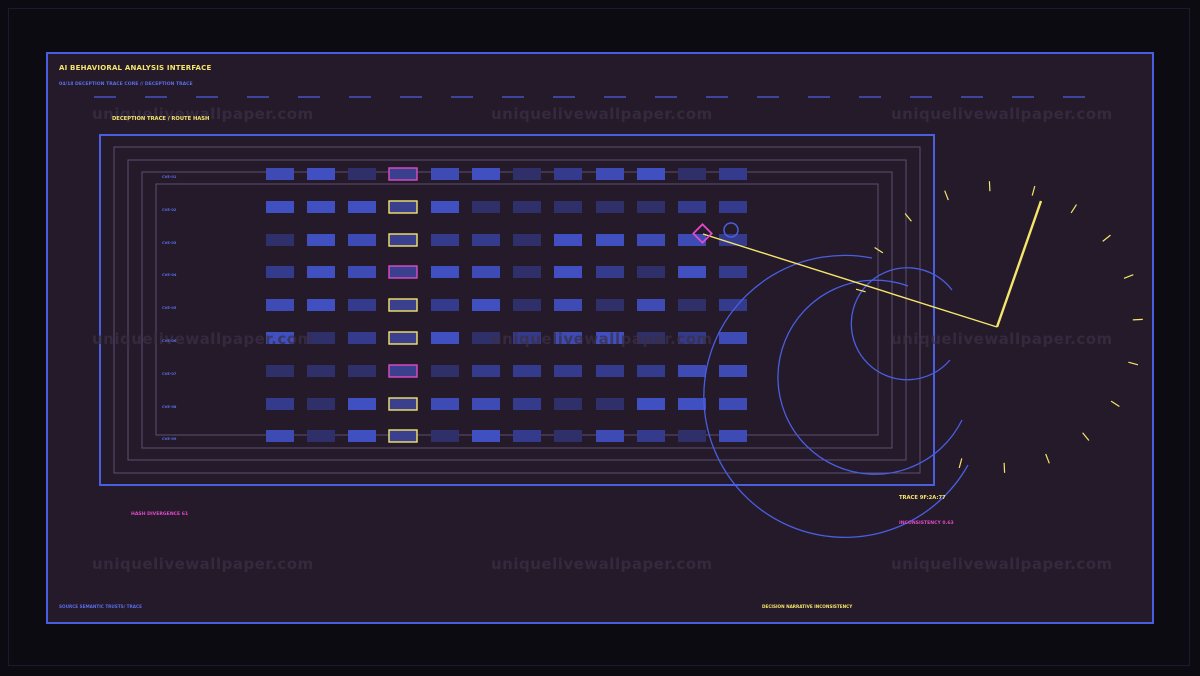 This screenshot has height=676, width=1200. Describe the element at coordinates (807, 606) in the screenshot. I see `footer-decision-label: DECISION NARRATIVE INCONSISTENCY` at that location.